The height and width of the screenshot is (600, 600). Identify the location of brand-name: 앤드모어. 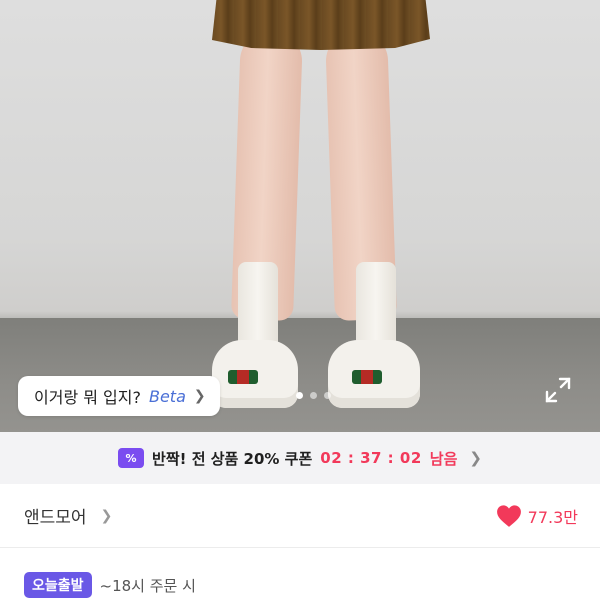
(55, 518).